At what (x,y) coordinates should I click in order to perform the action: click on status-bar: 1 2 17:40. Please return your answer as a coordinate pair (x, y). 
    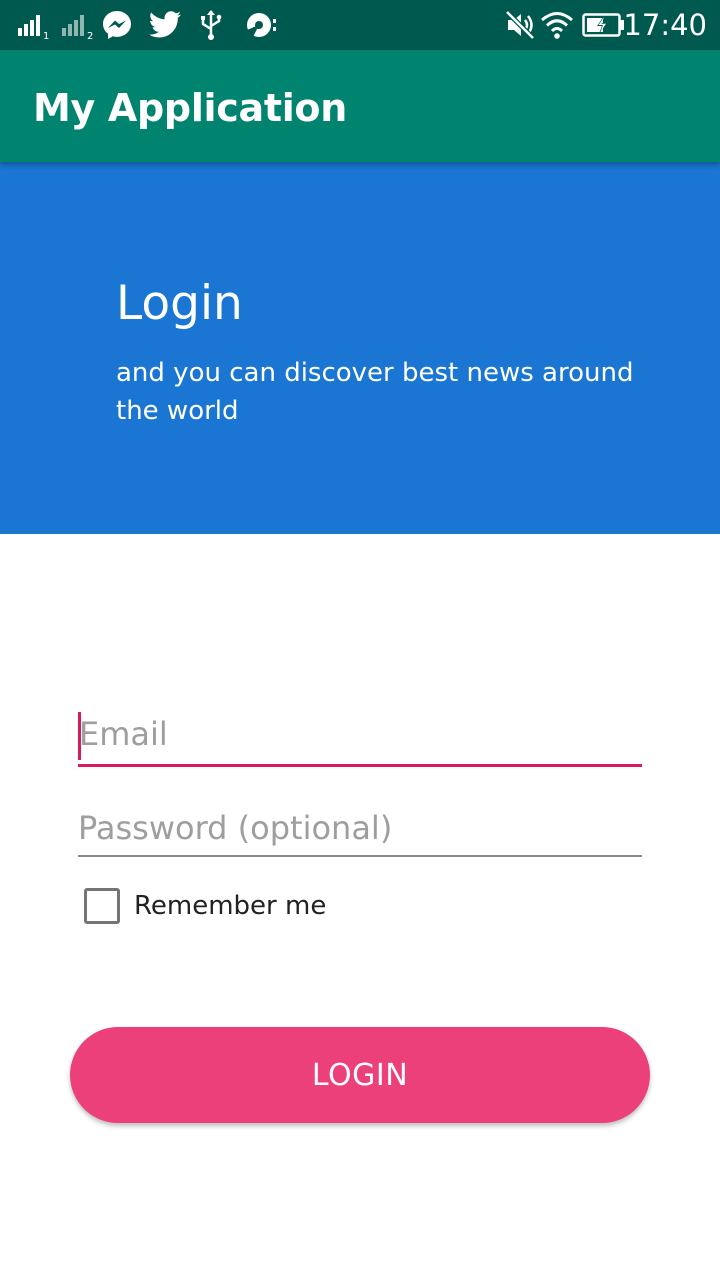
    Looking at the image, I should click on (360, 25).